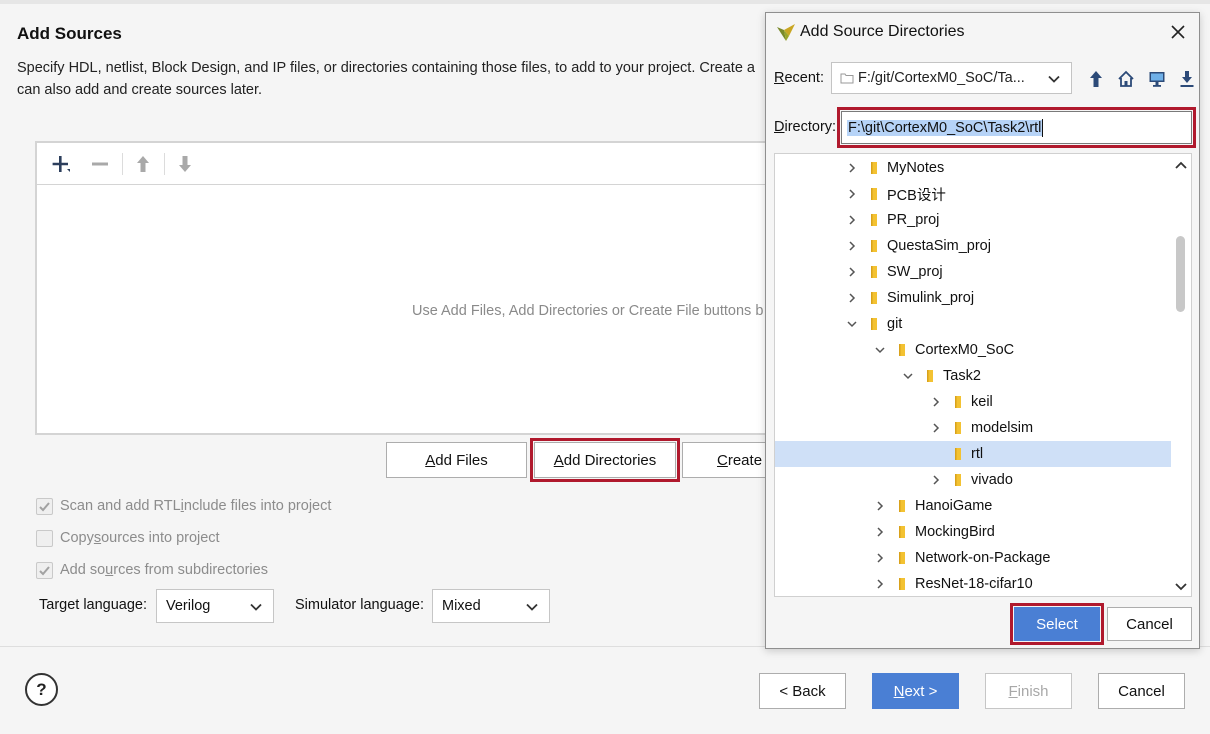  Describe the element at coordinates (605, 460) in the screenshot. I see `add-directories-button: Add Directories` at that location.